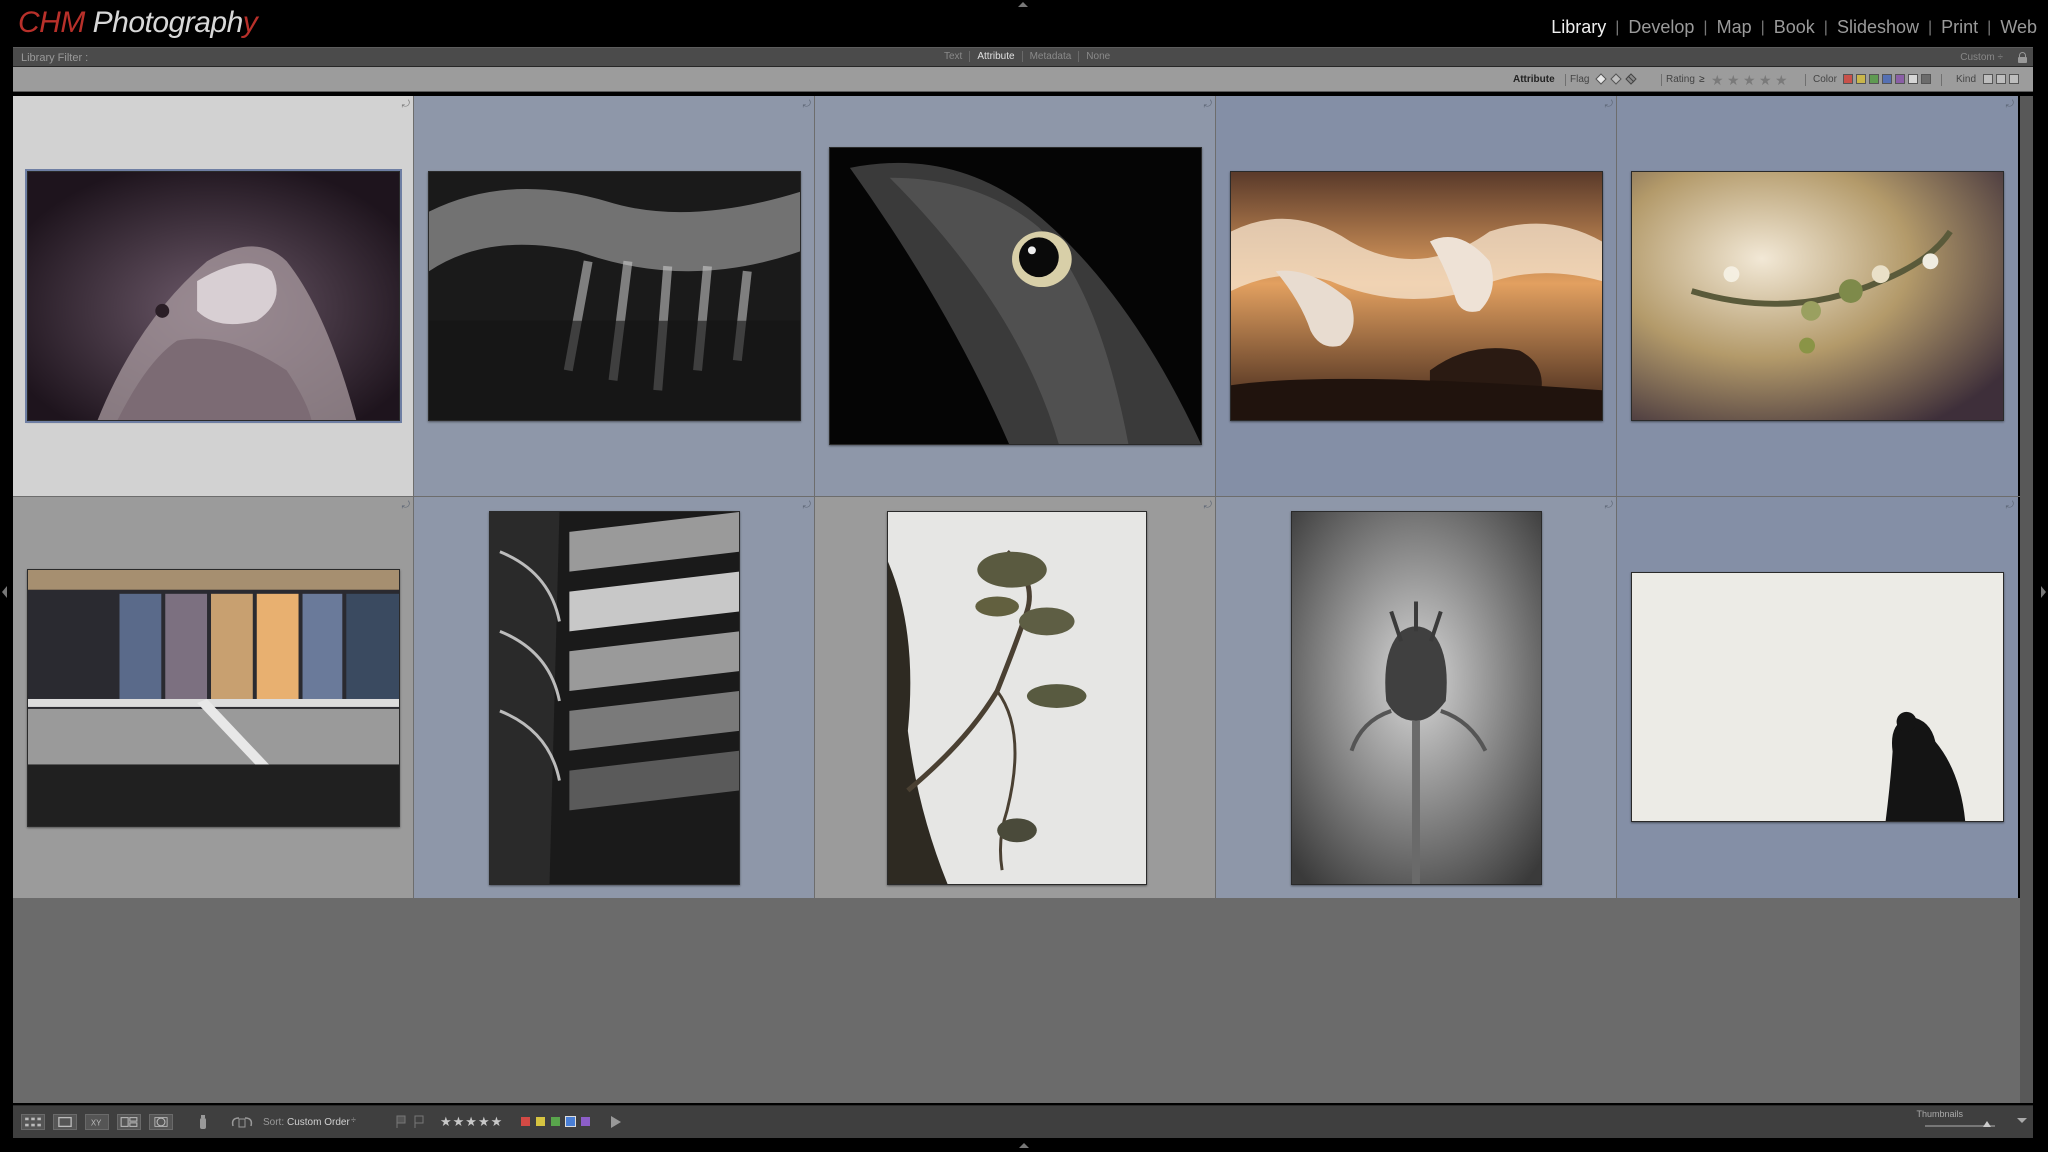  What do you see at coordinates (1988, 79) in the screenshot?
I see `kind-master-icon` at bounding box center [1988, 79].